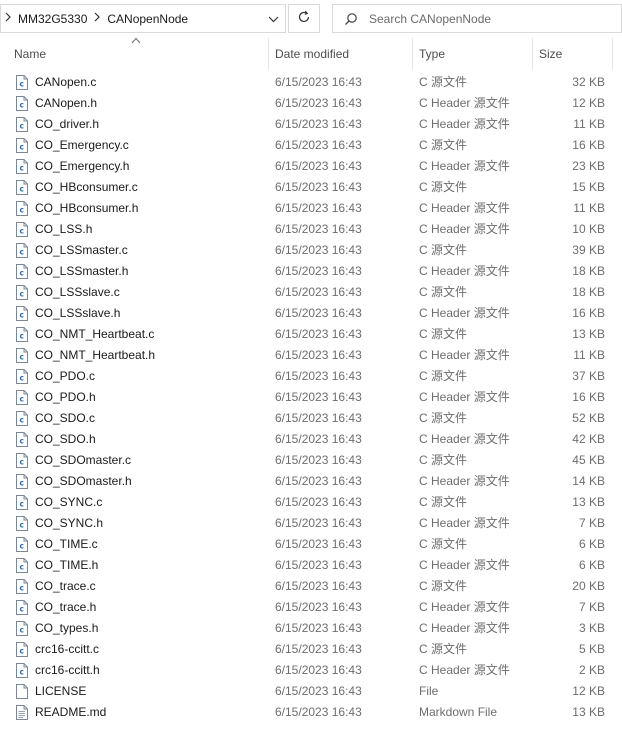 This screenshot has height=731, width=622. Describe the element at coordinates (588, 334) in the screenshot. I see `file-size: 13 KB` at that location.